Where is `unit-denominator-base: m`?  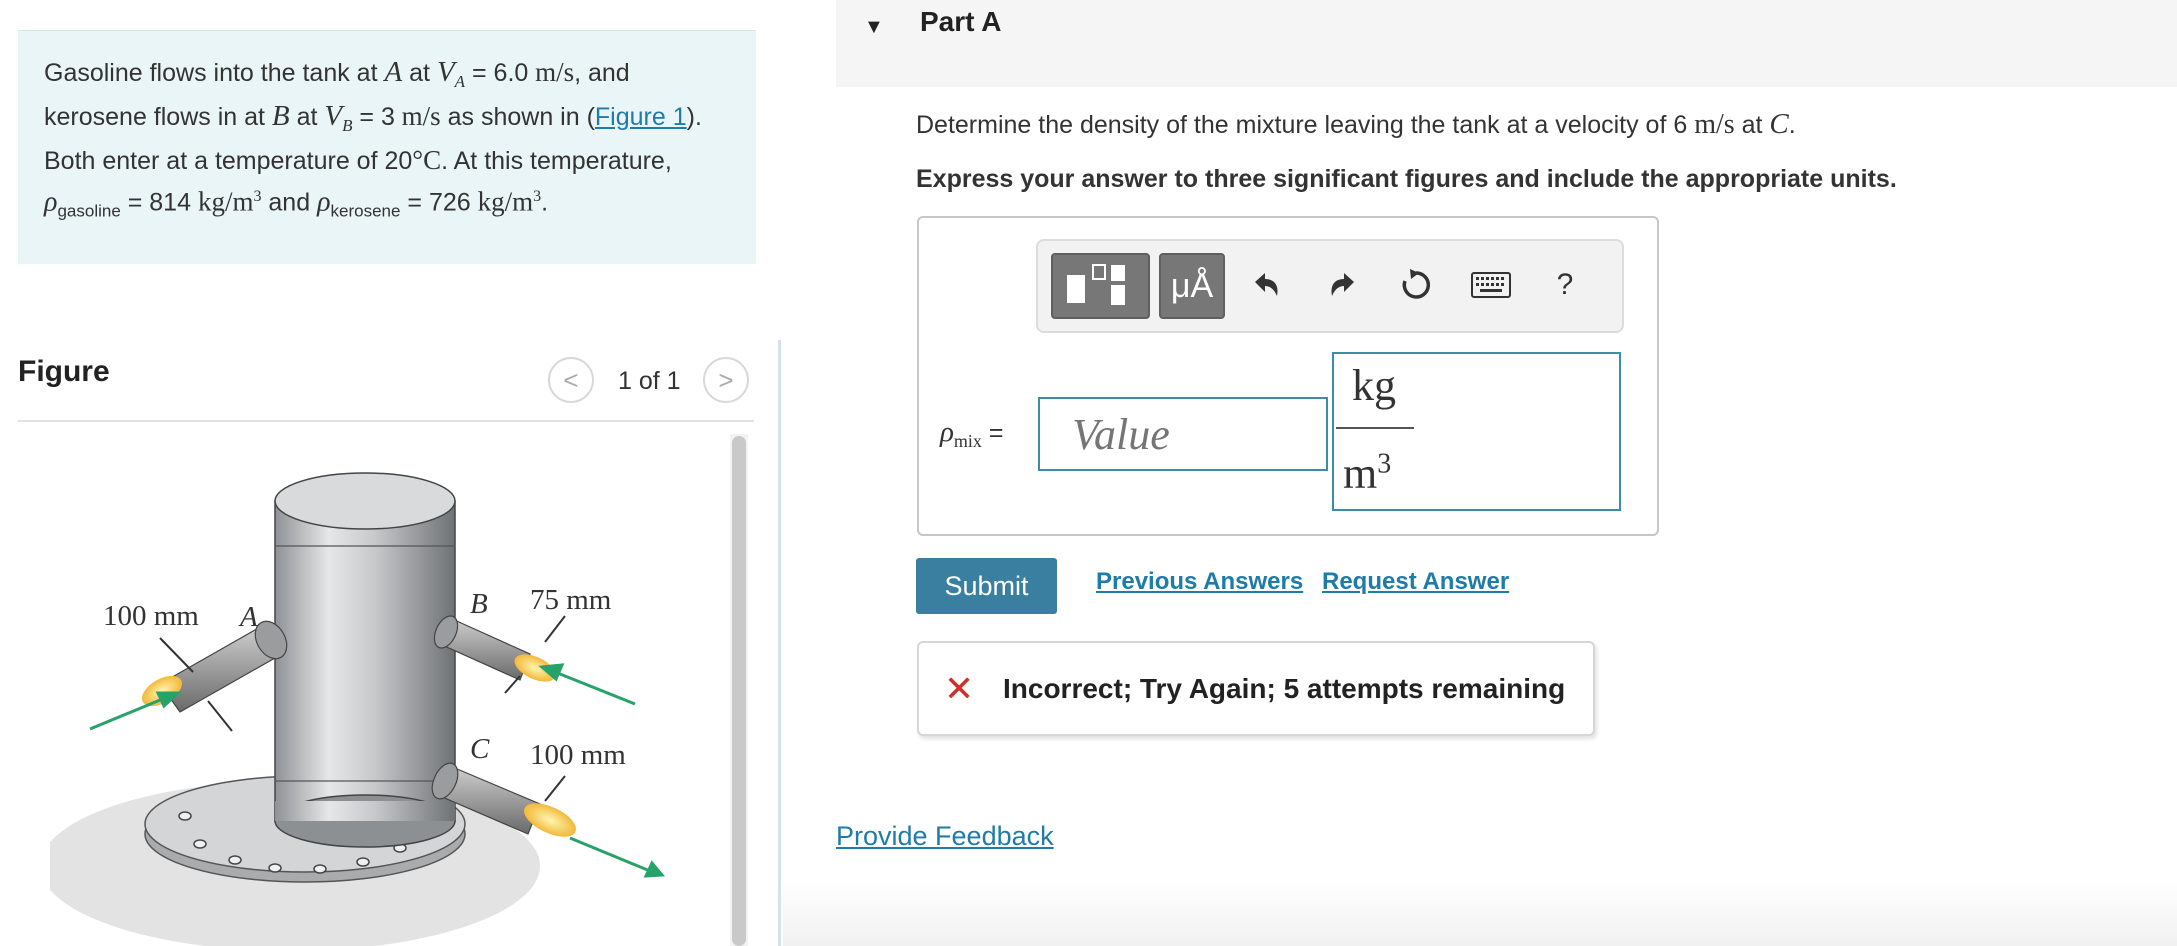 unit-denominator-base: m is located at coordinates (1360, 473).